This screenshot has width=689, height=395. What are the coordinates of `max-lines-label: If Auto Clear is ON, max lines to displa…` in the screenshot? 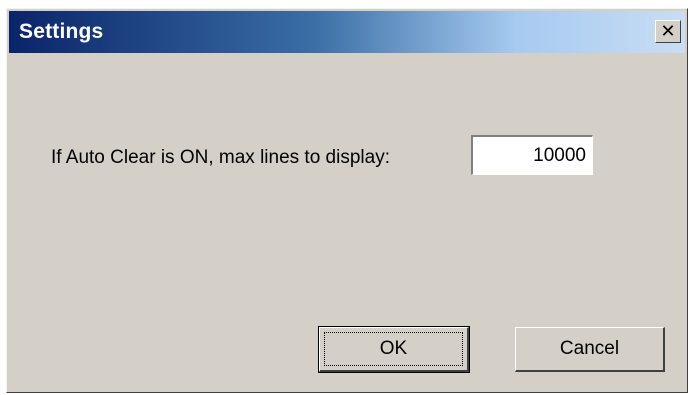 It's located at (220, 157).